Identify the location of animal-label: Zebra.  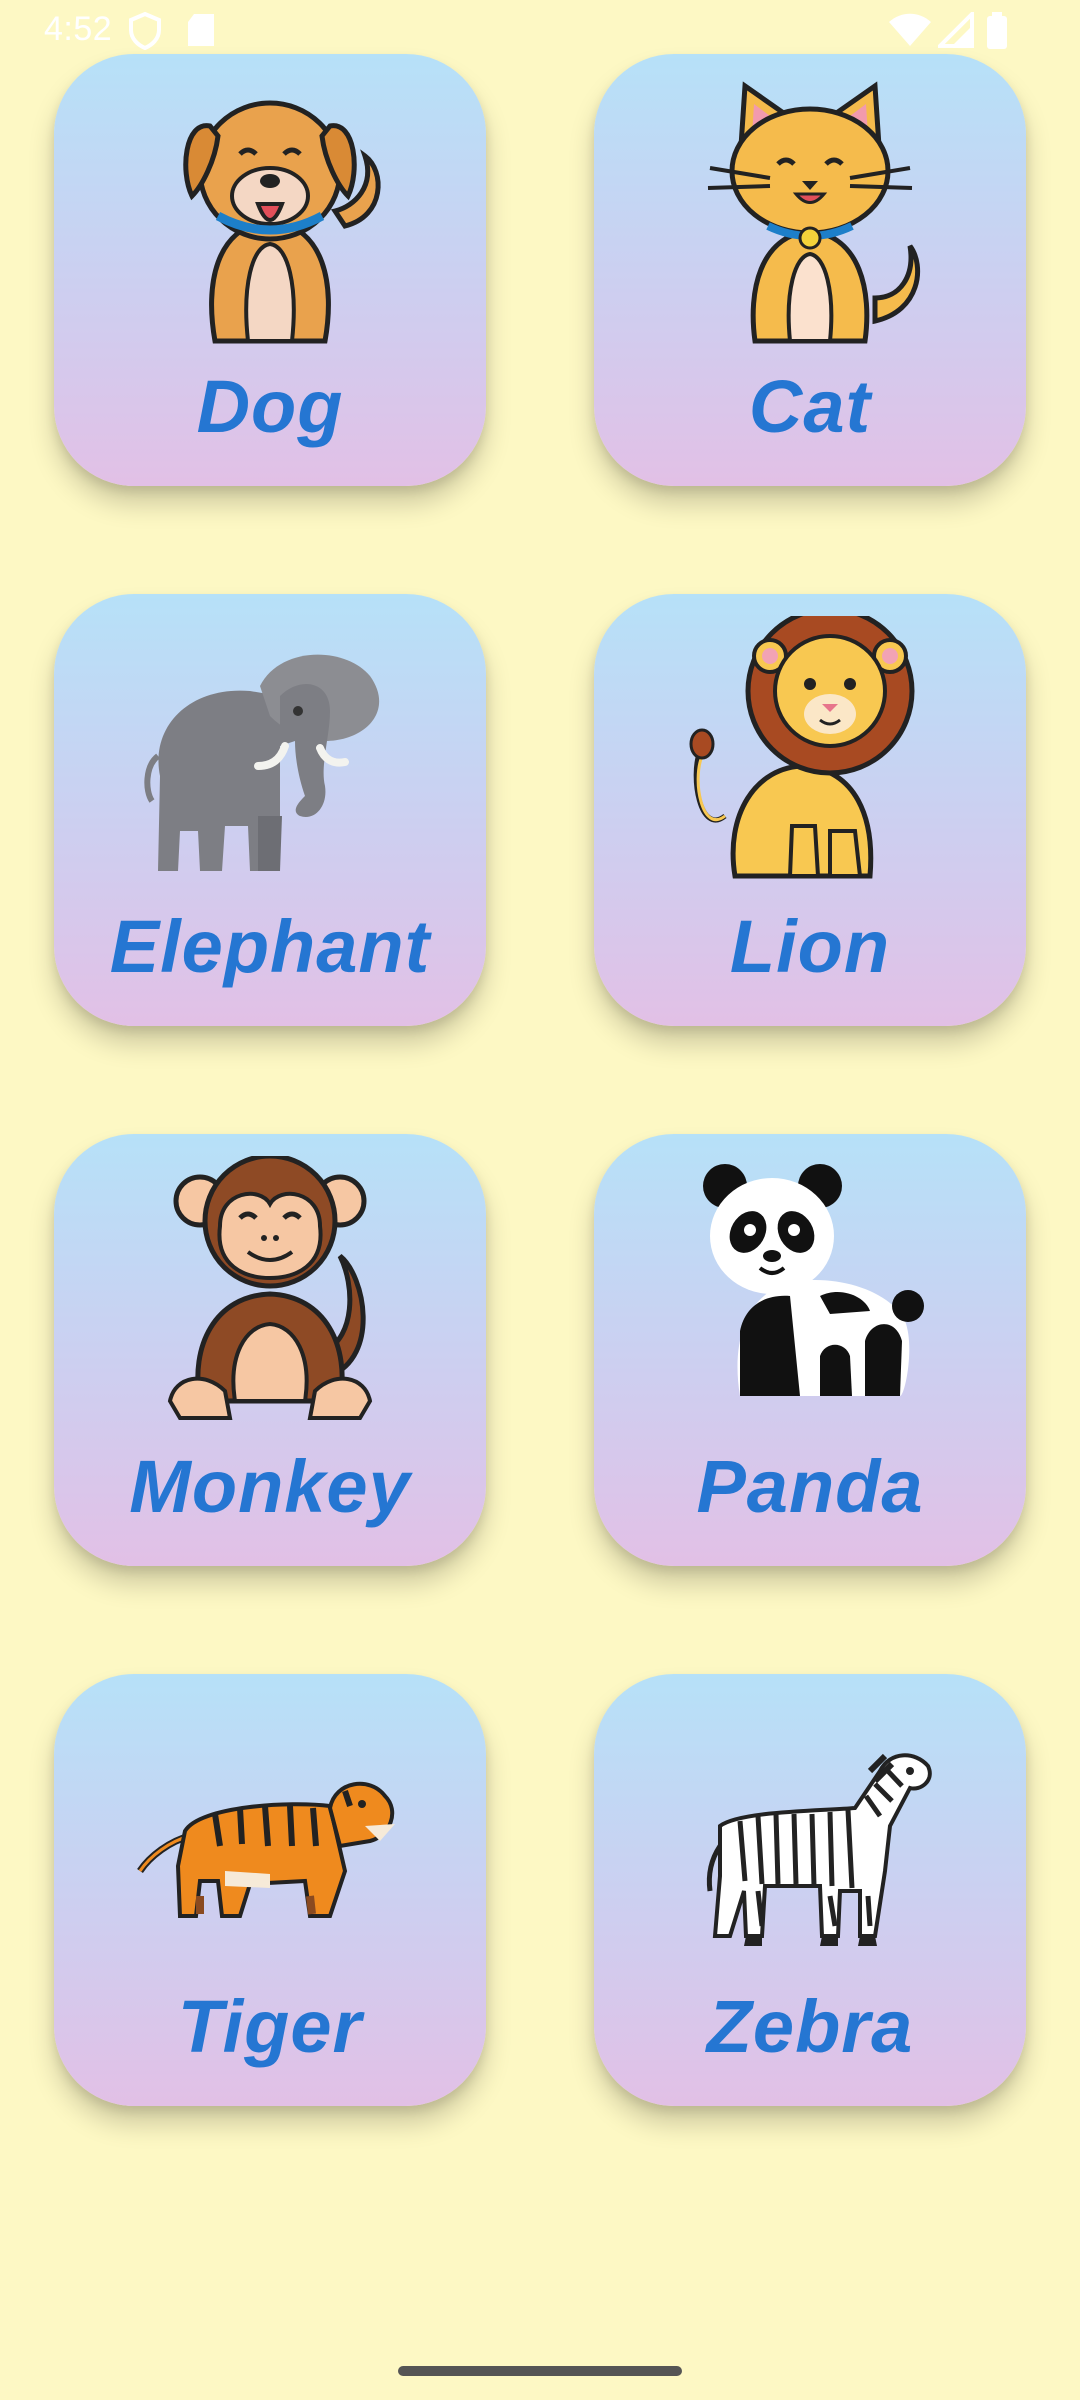
(810, 2026).